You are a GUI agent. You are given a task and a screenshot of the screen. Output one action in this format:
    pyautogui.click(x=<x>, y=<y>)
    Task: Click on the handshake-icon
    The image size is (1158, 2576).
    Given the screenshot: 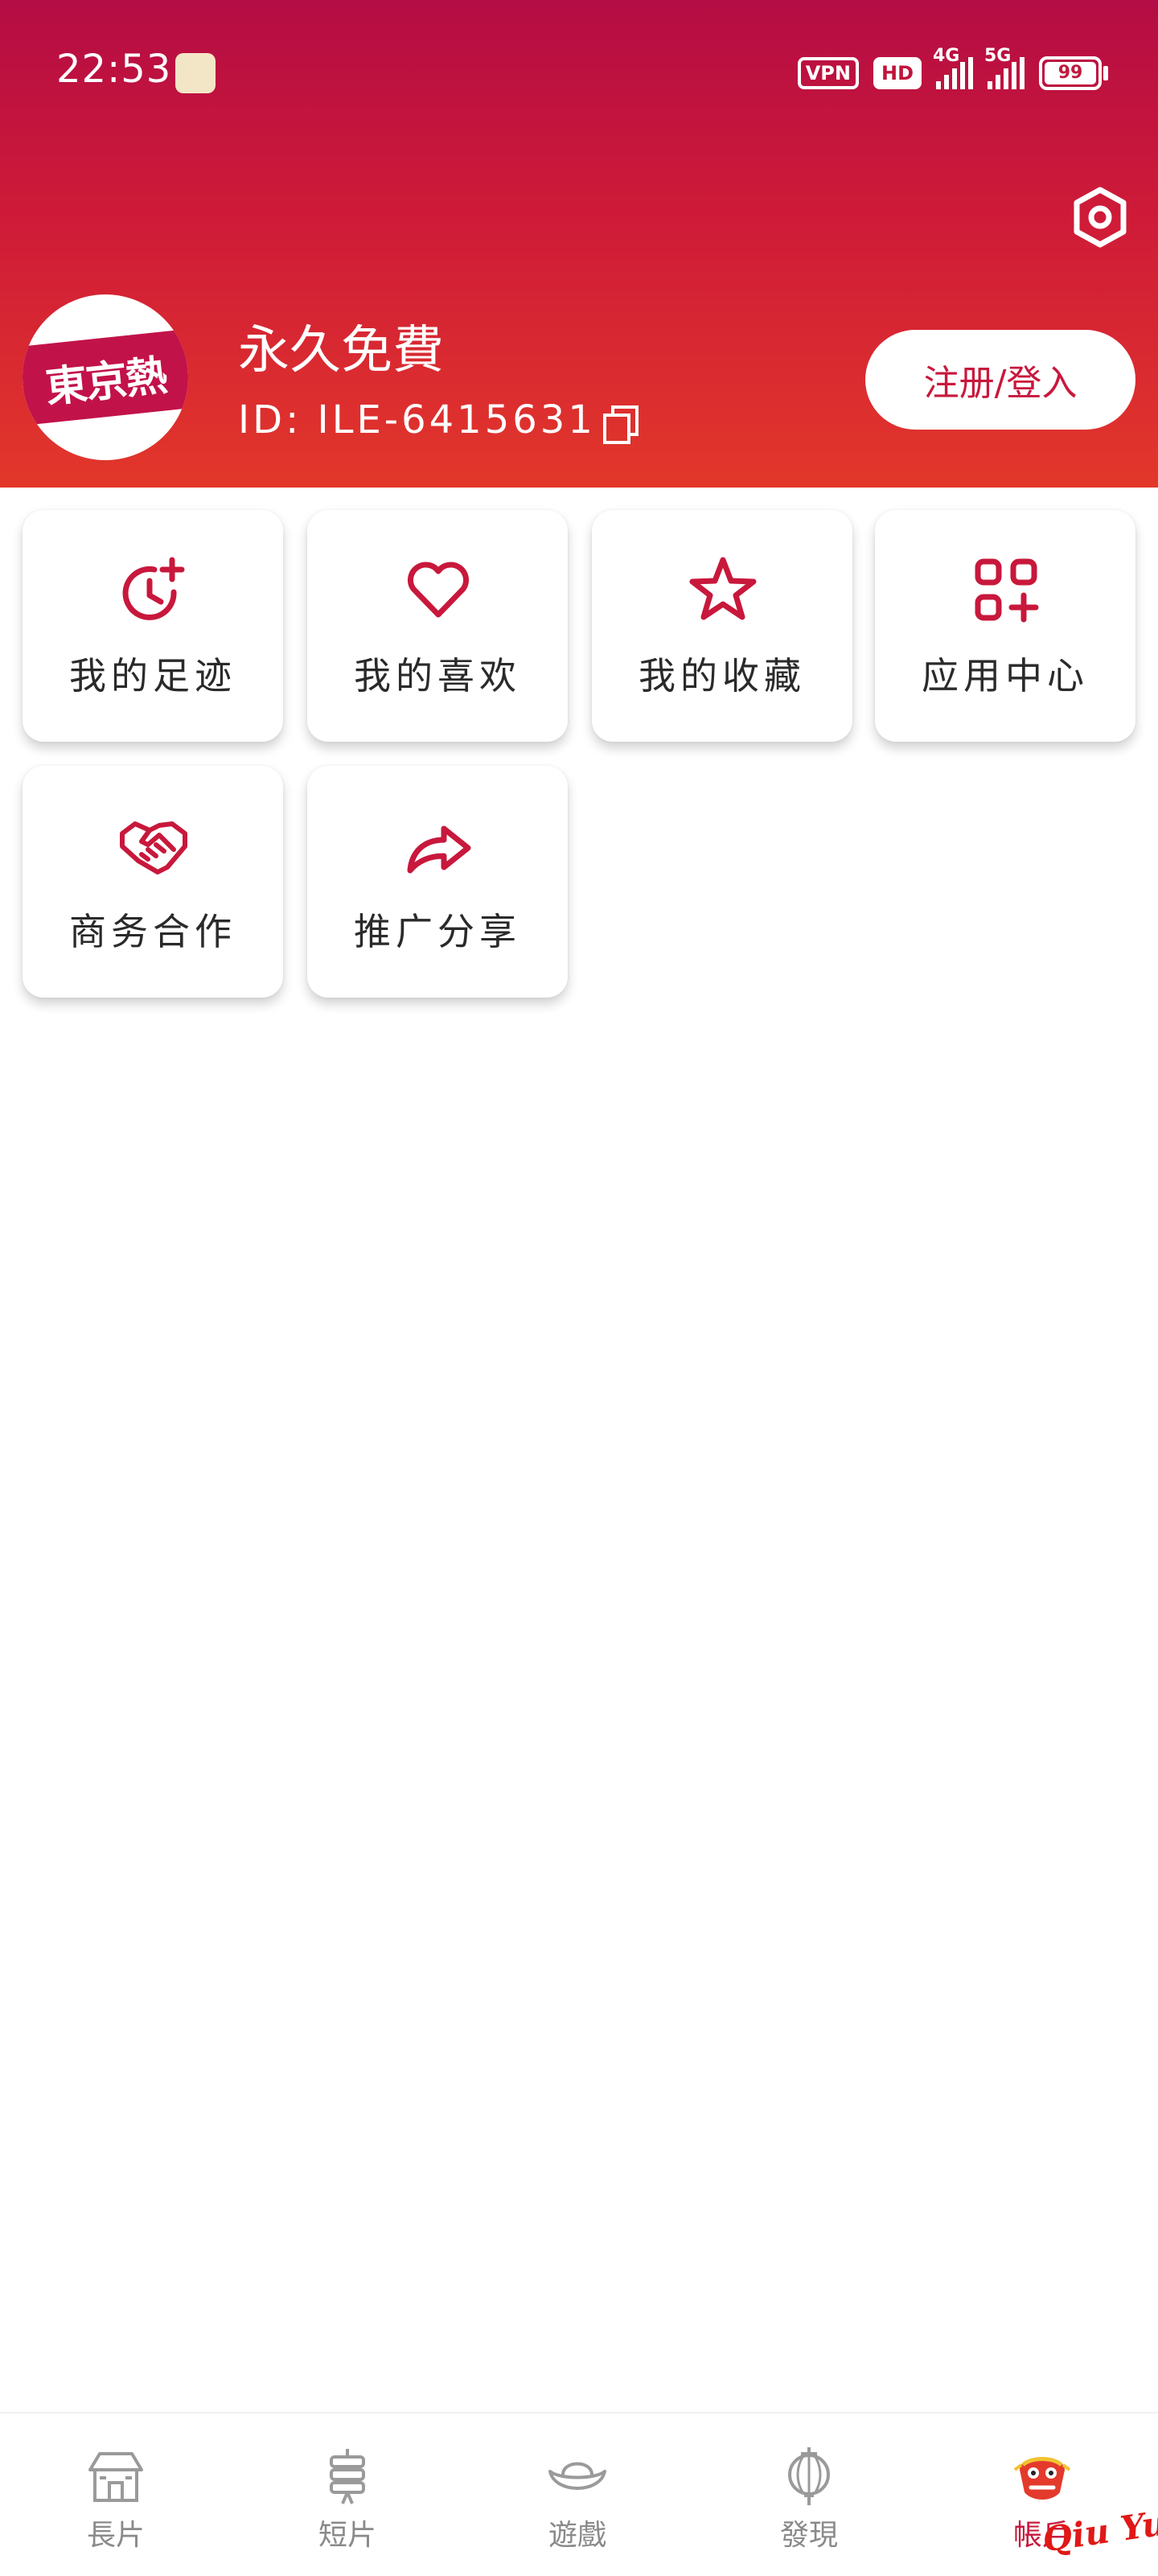 What is the action you would take?
    pyautogui.click(x=153, y=847)
    